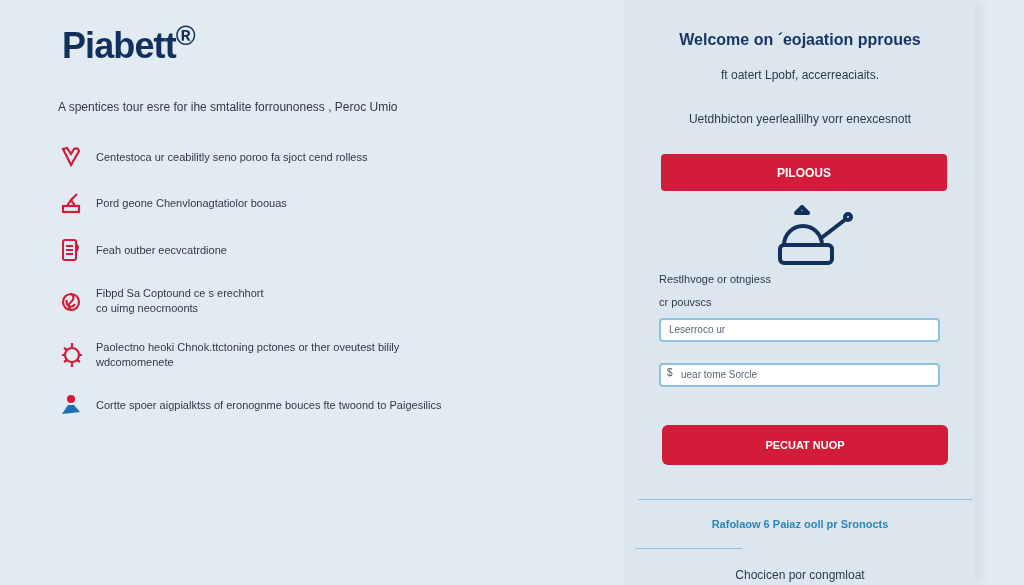  I want to click on input-field: Leserroco ur, so click(799, 329).